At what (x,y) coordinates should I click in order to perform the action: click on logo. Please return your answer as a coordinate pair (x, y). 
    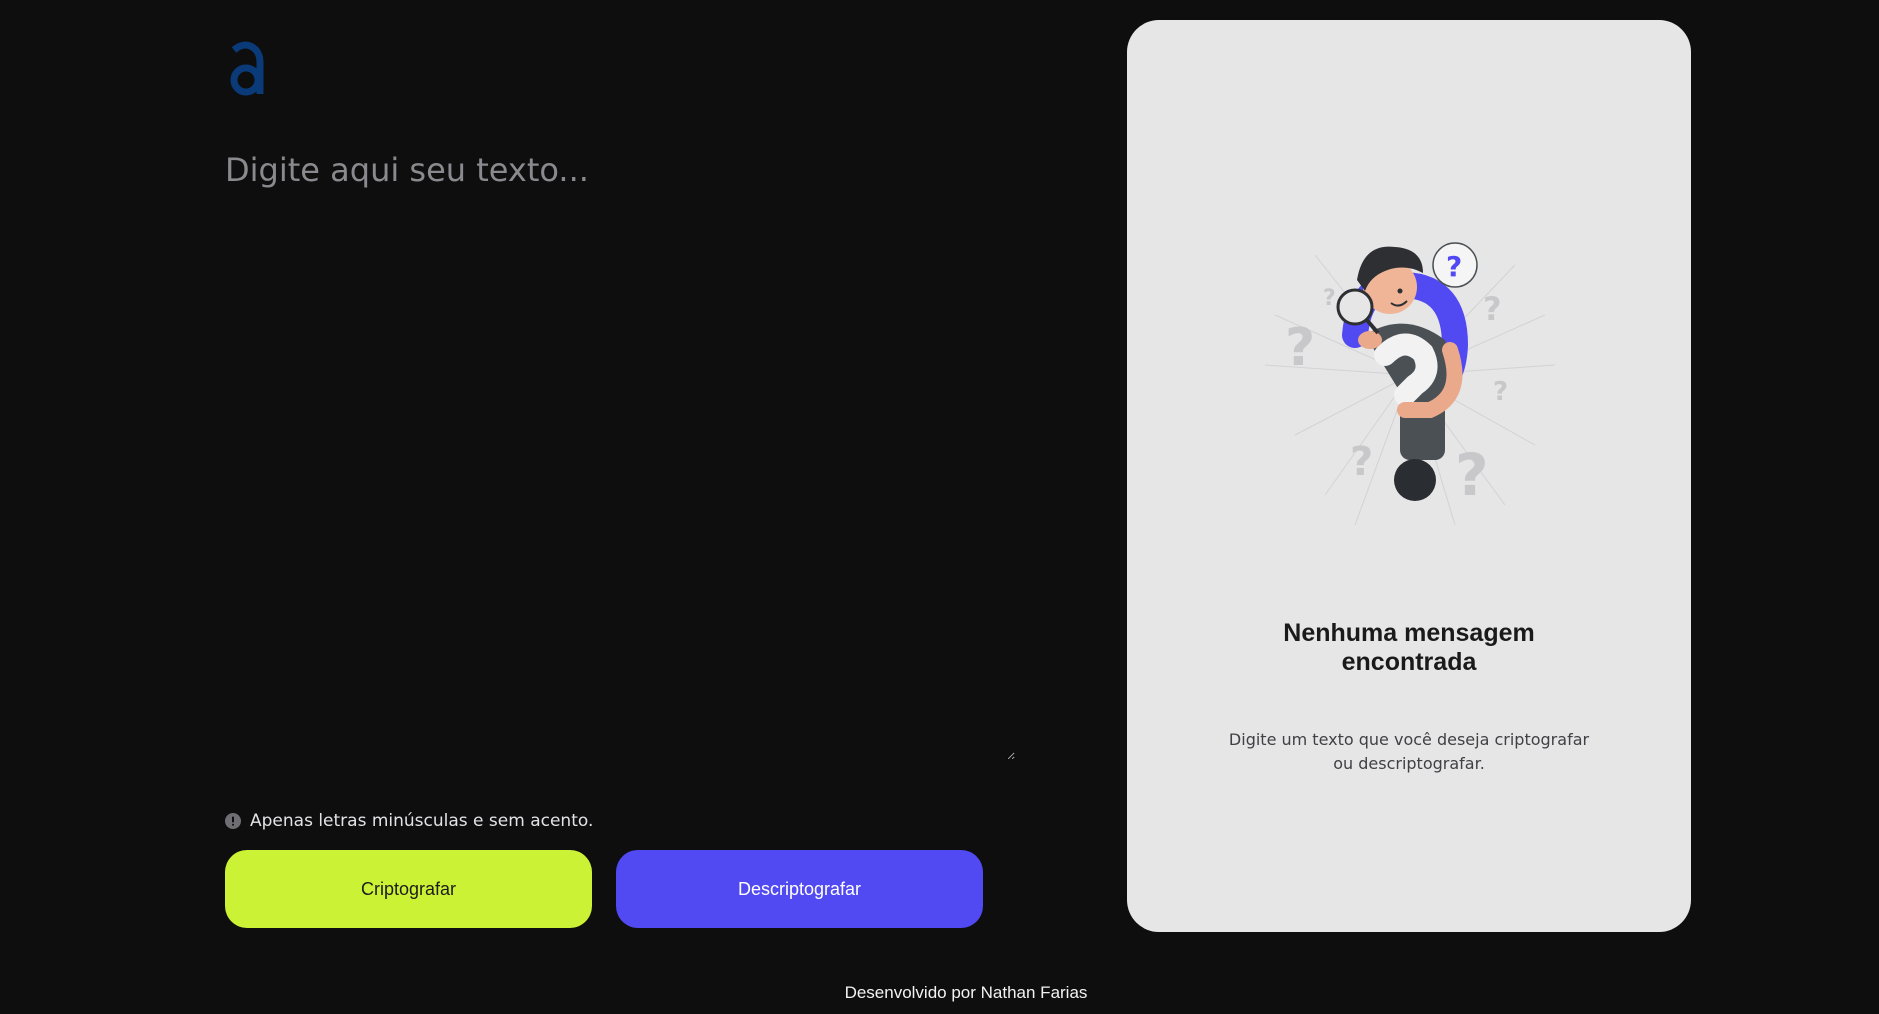
    Looking at the image, I should click on (246, 68).